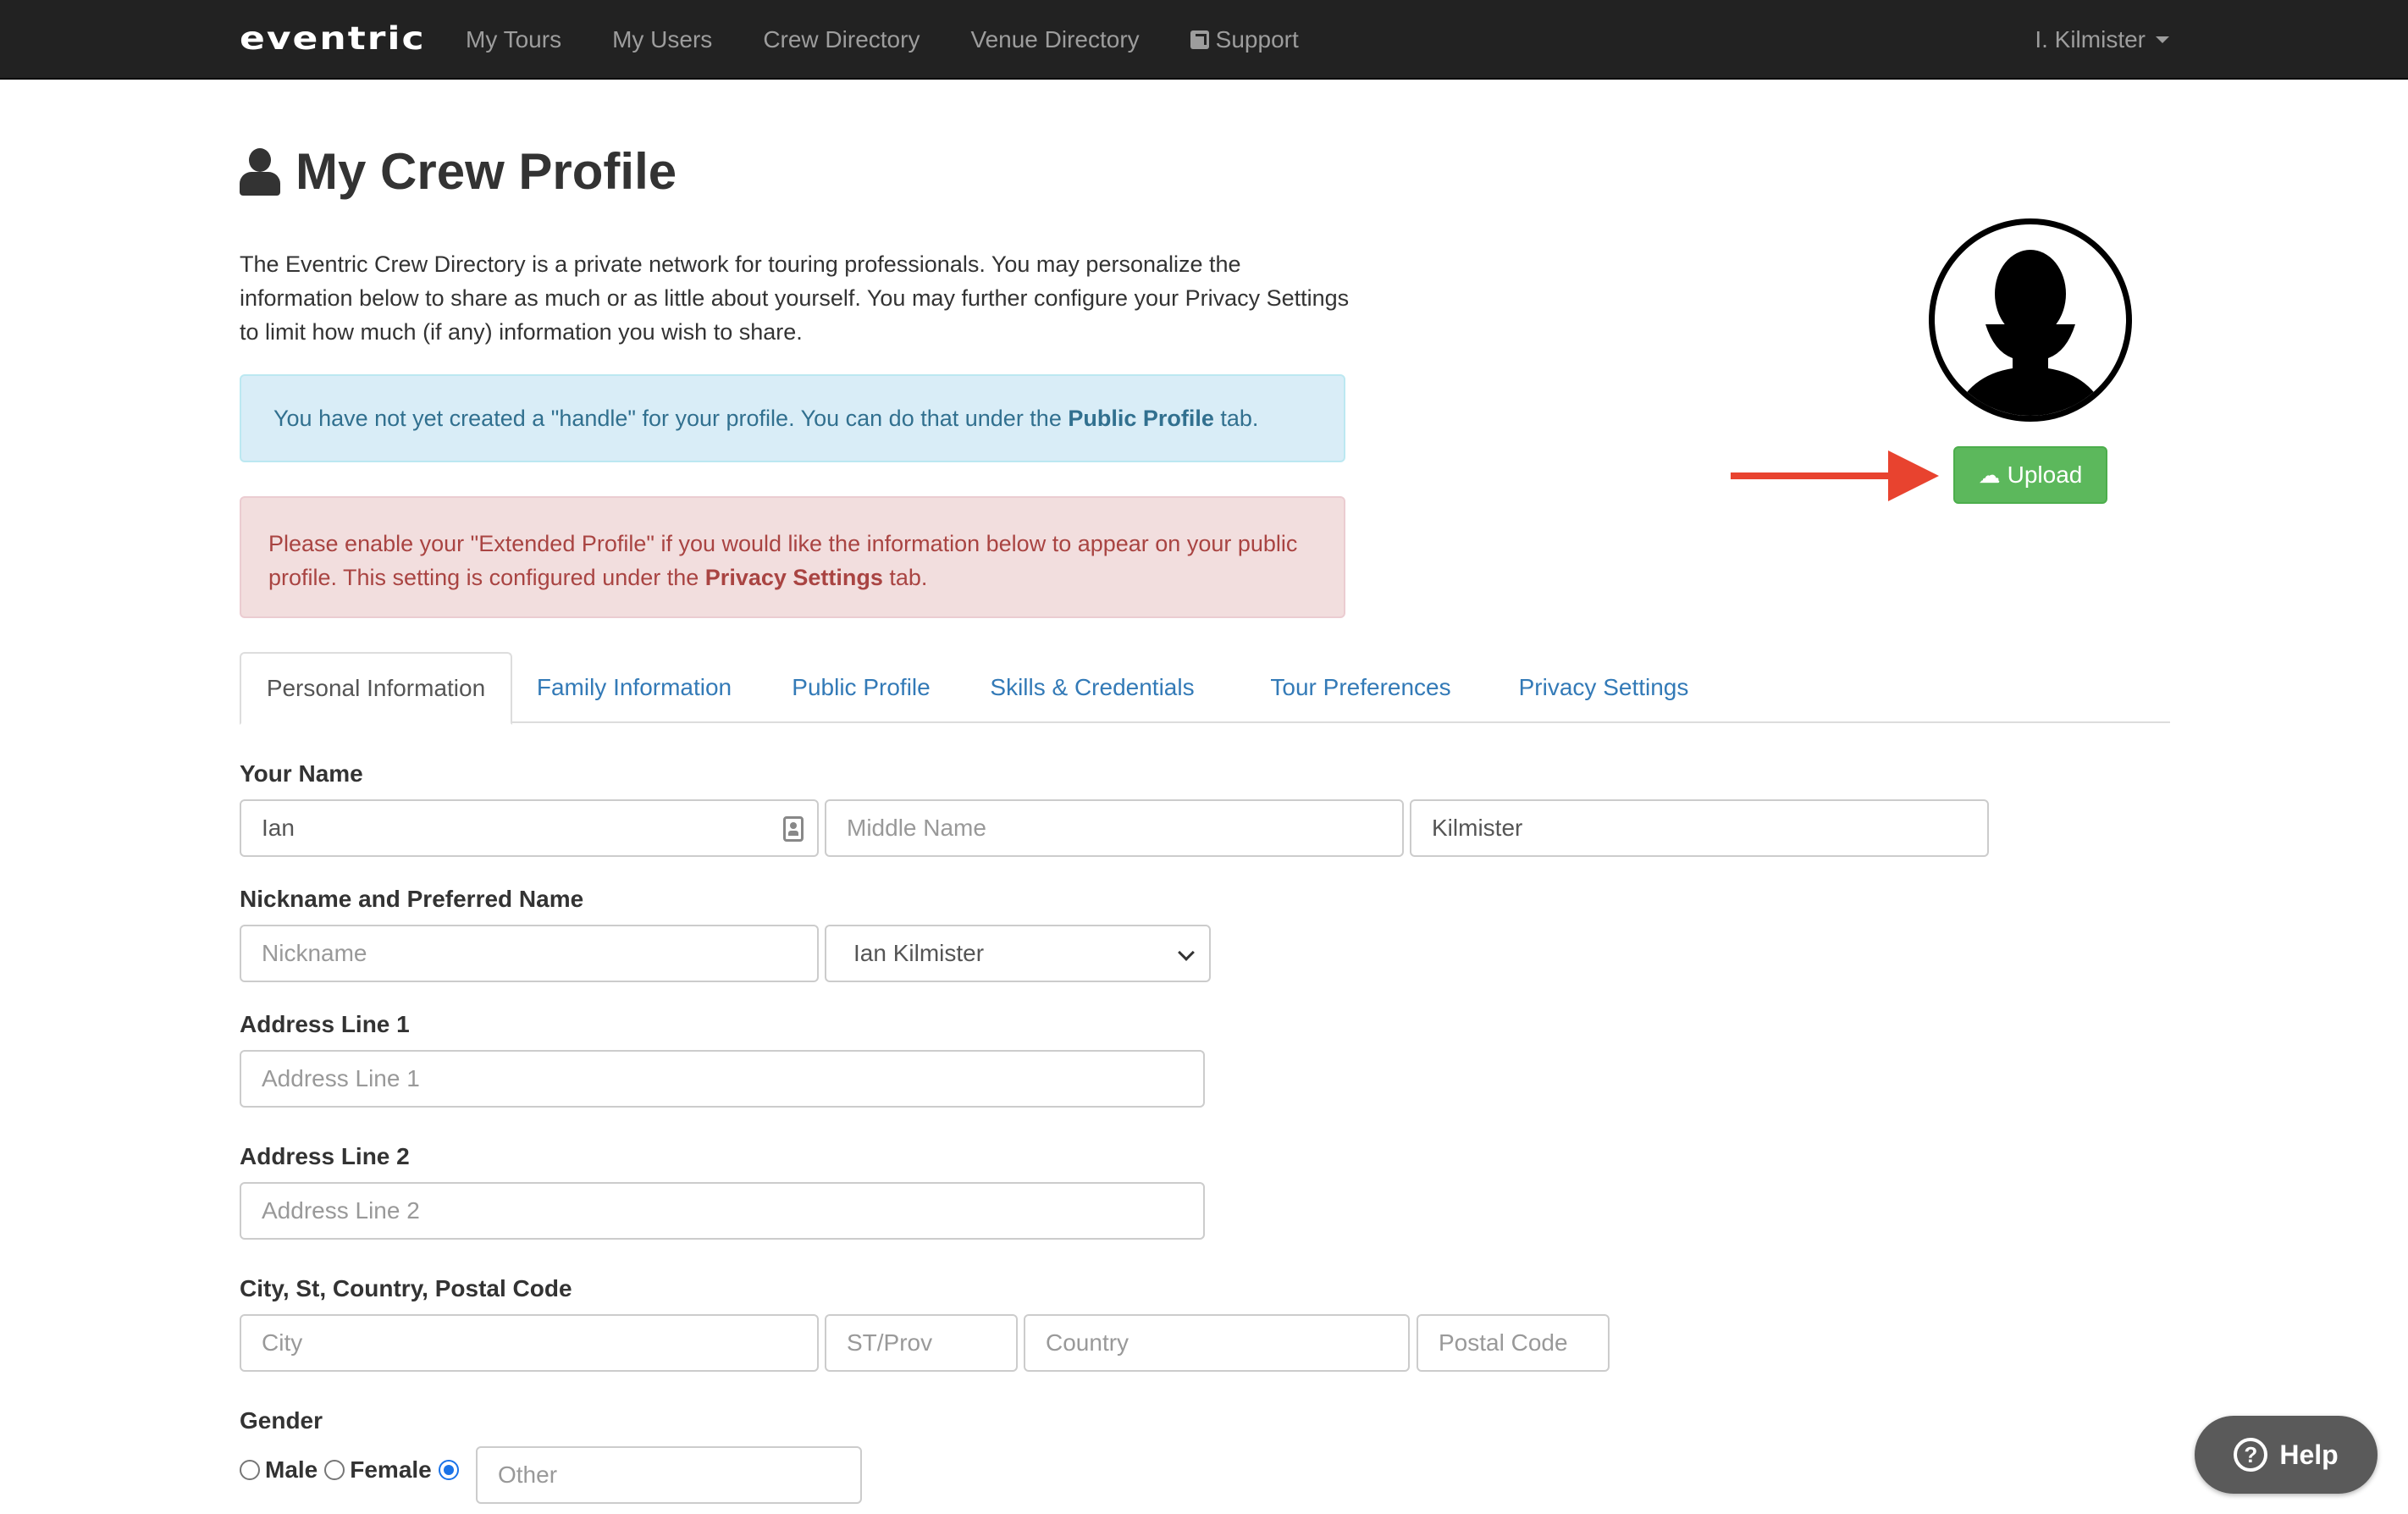 Image resolution: width=2408 pixels, height=1514 pixels. I want to click on tab-family-information: Family Information, so click(634, 687).